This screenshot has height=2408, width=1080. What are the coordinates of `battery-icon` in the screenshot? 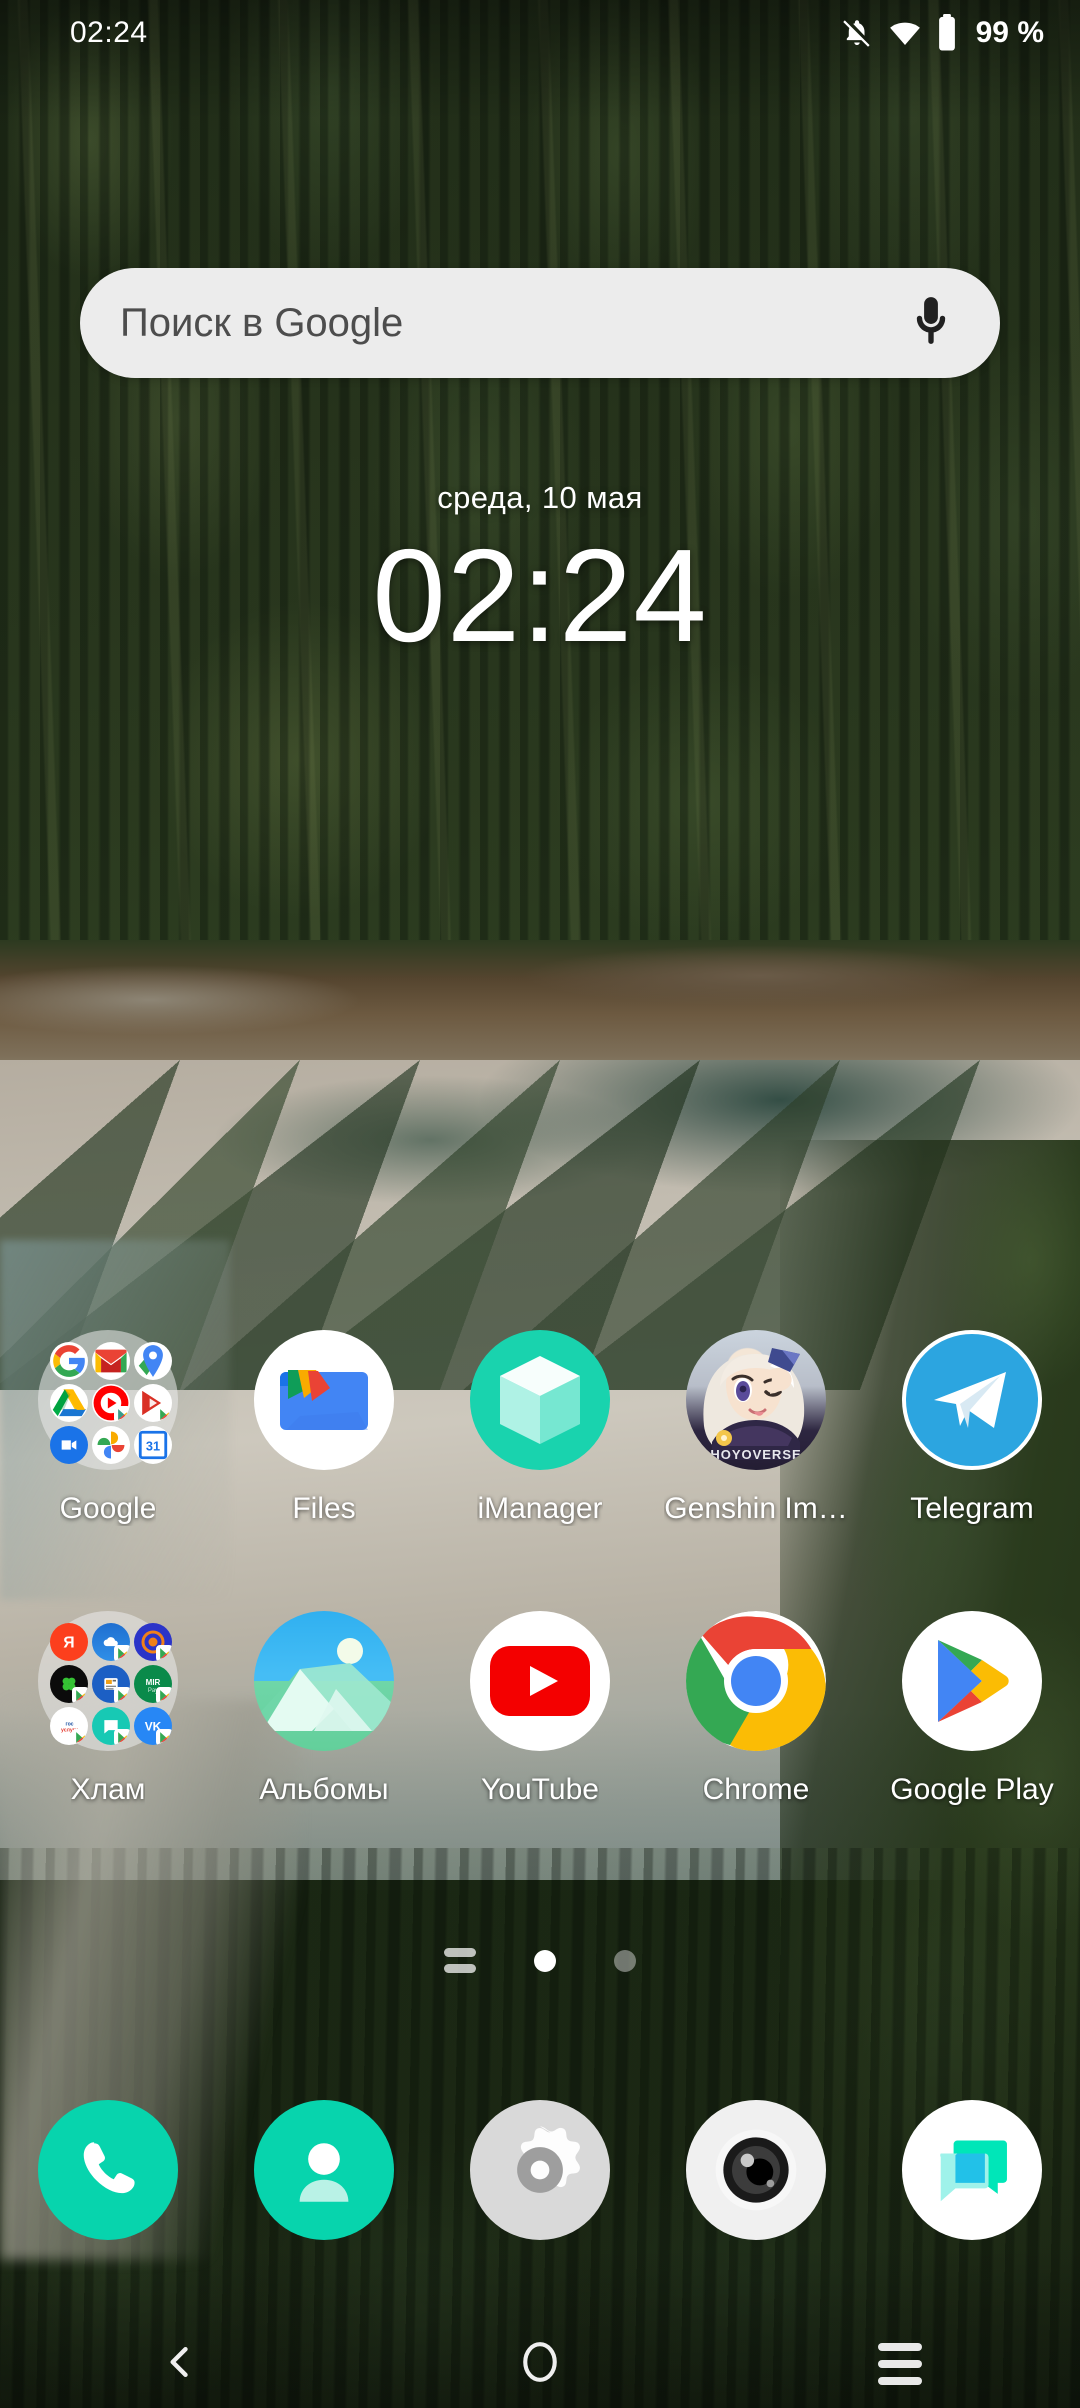 It's located at (947, 33).